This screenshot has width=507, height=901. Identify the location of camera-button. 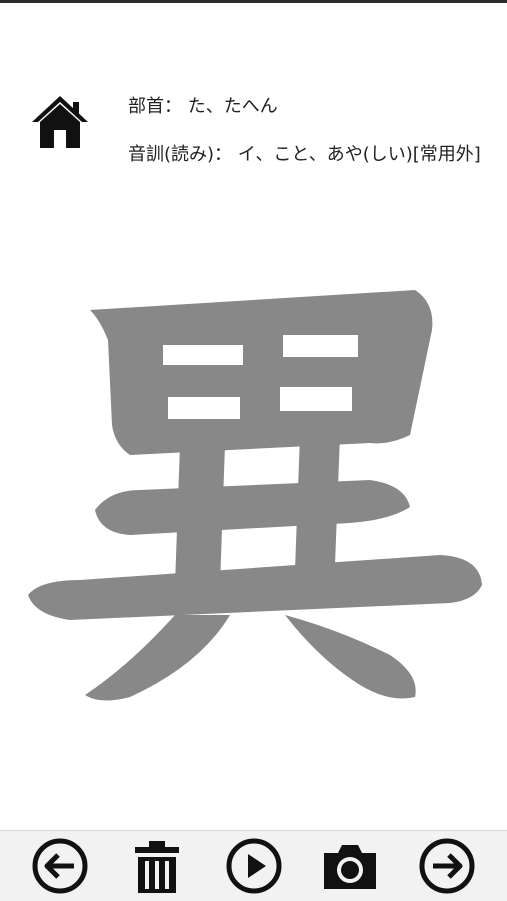
(350, 866).